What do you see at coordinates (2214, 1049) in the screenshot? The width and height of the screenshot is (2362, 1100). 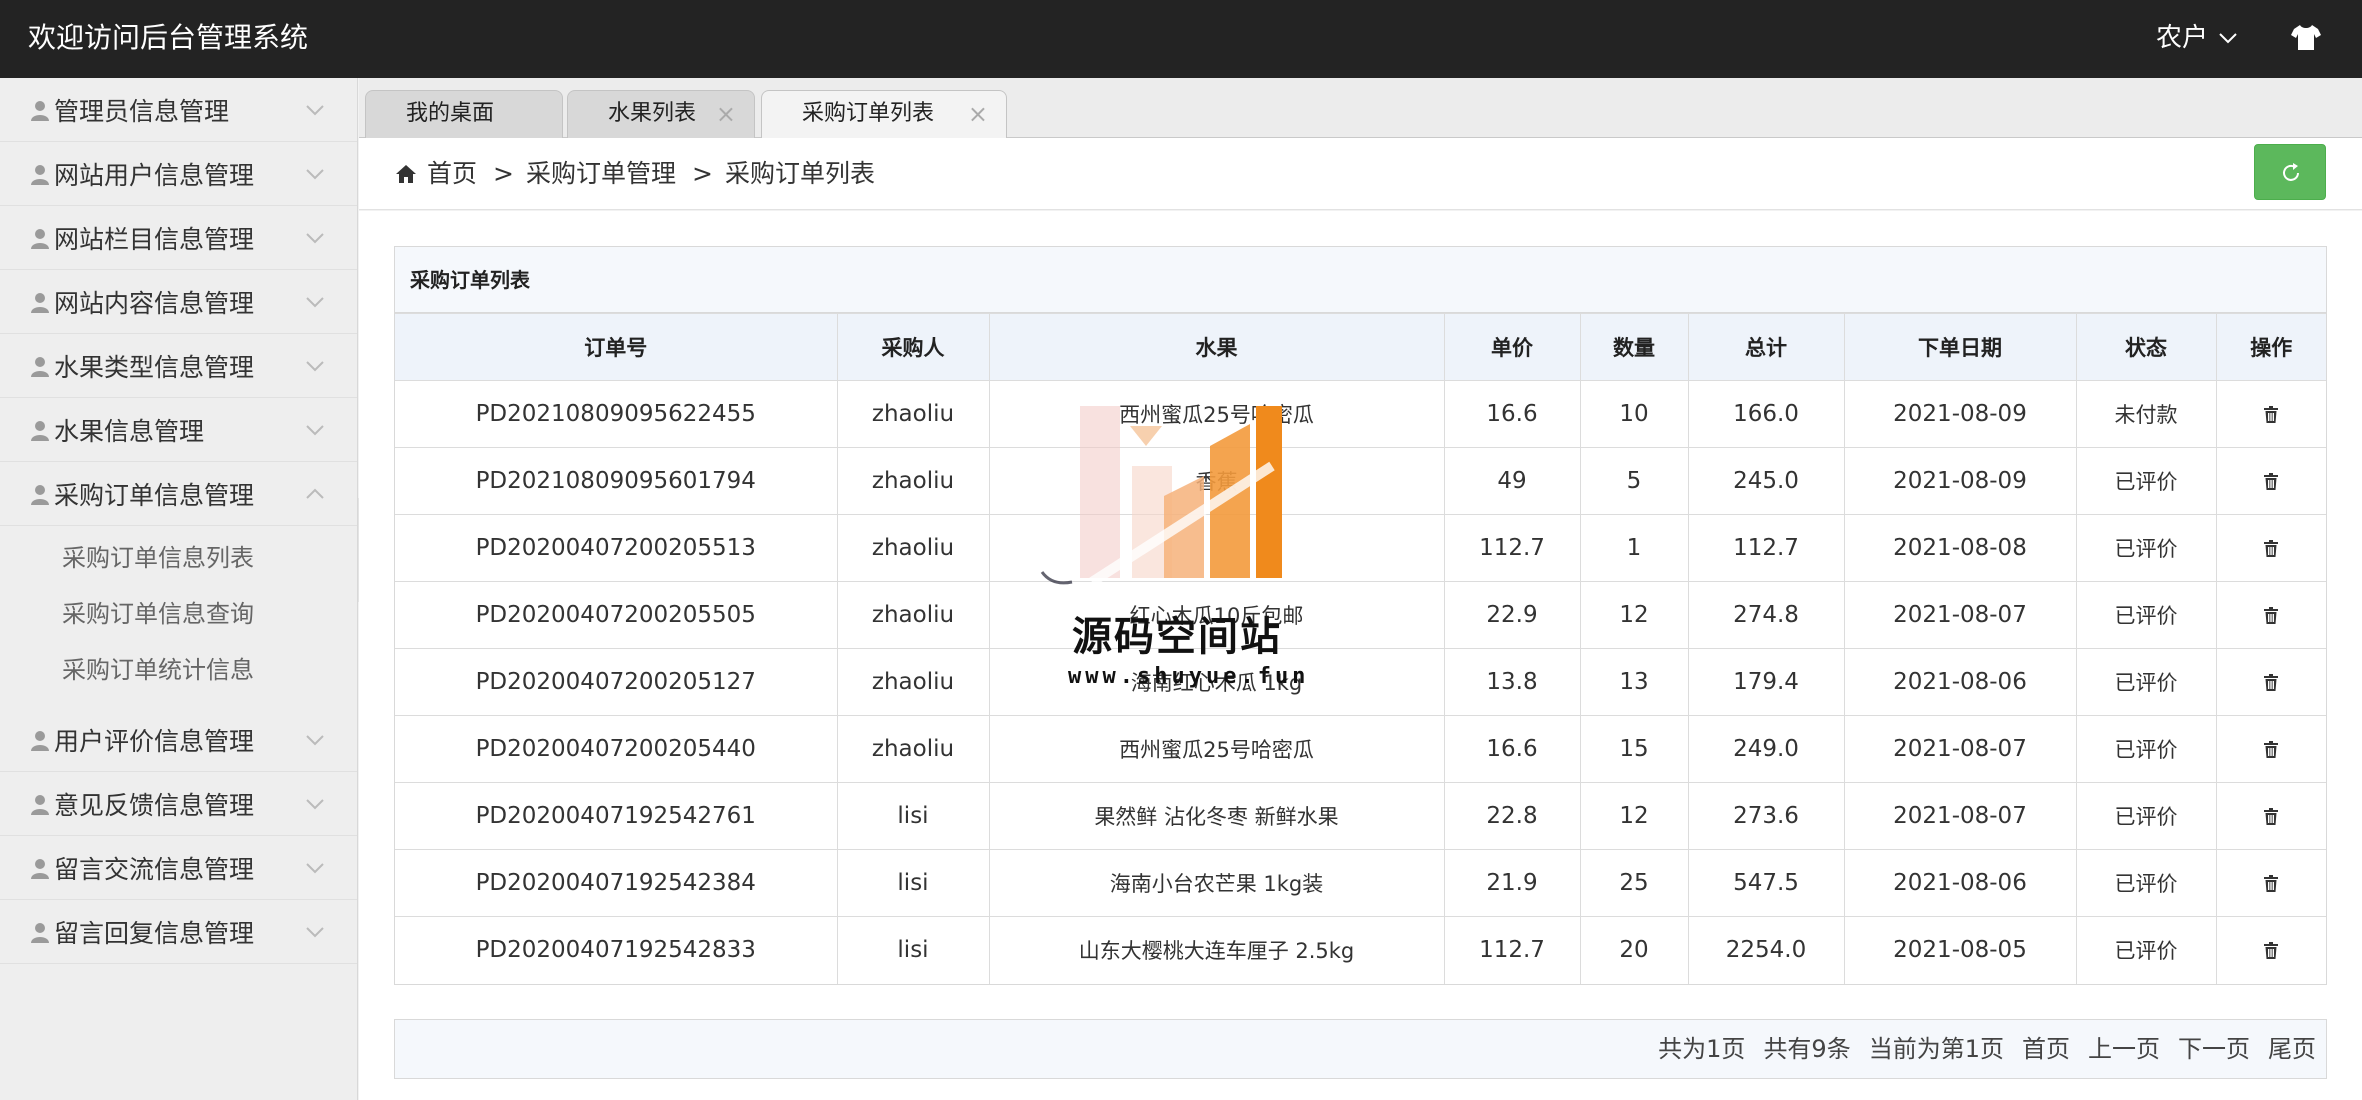 I see `pager-next: 下一页` at bounding box center [2214, 1049].